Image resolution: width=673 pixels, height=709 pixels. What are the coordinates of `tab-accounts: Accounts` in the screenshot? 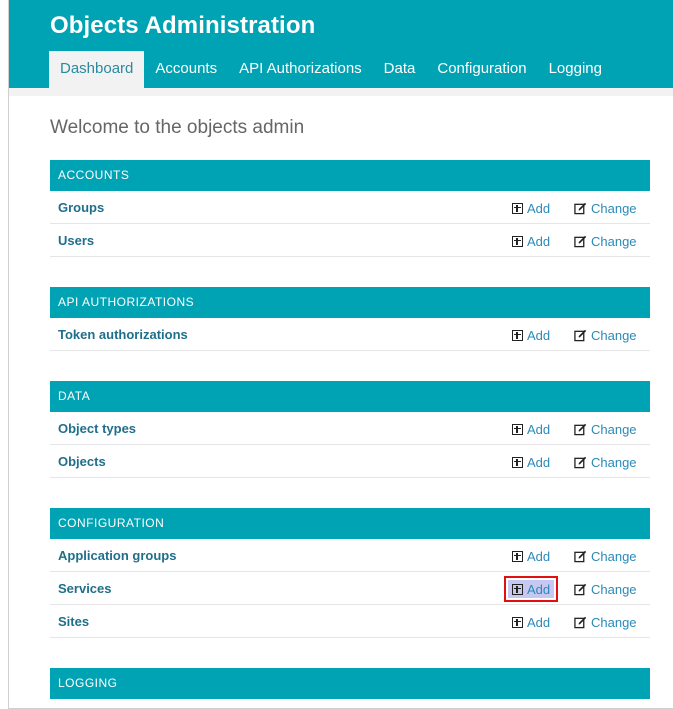 It's located at (186, 69).